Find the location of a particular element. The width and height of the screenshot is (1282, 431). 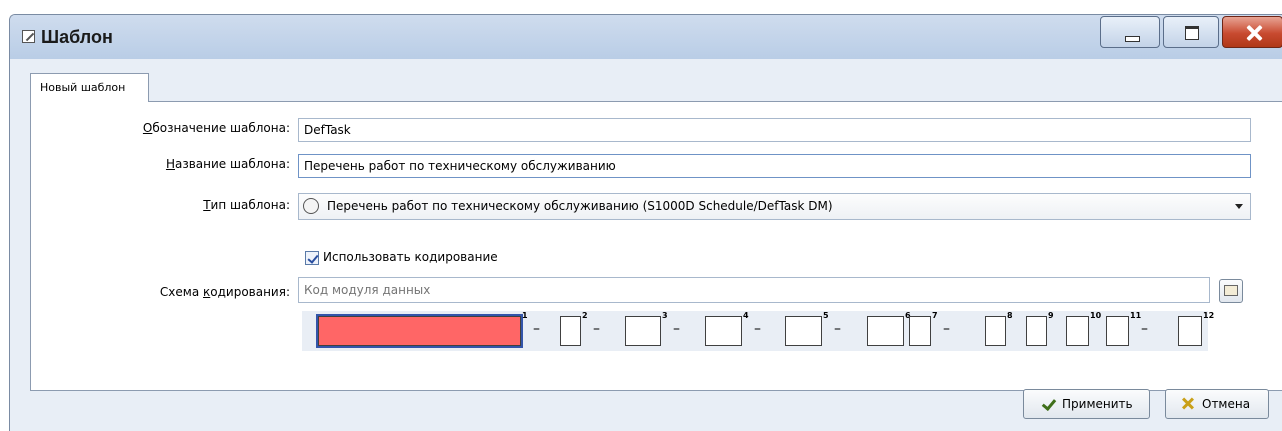

title-bar: Шаблон is located at coordinates (646, 37).